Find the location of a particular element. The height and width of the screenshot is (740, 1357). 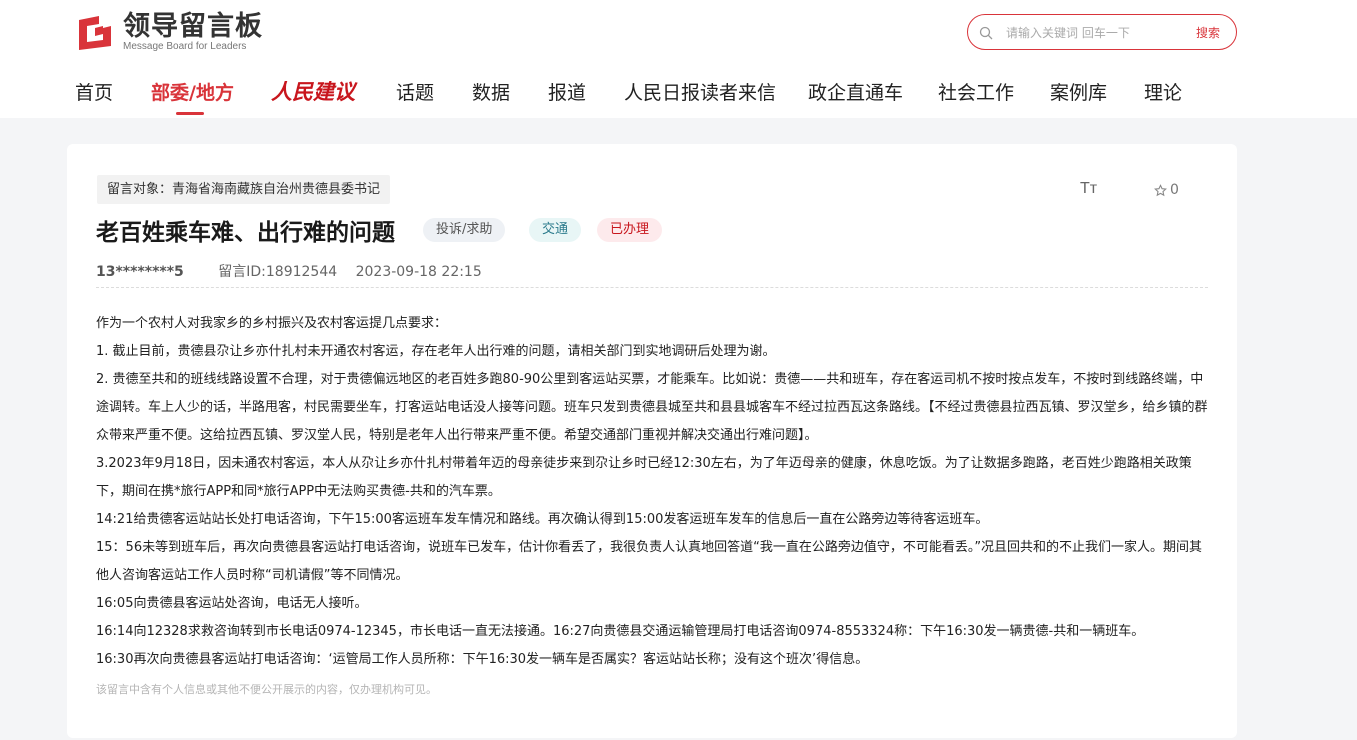

nav-item-theory: 理论 is located at coordinates (1163, 91).